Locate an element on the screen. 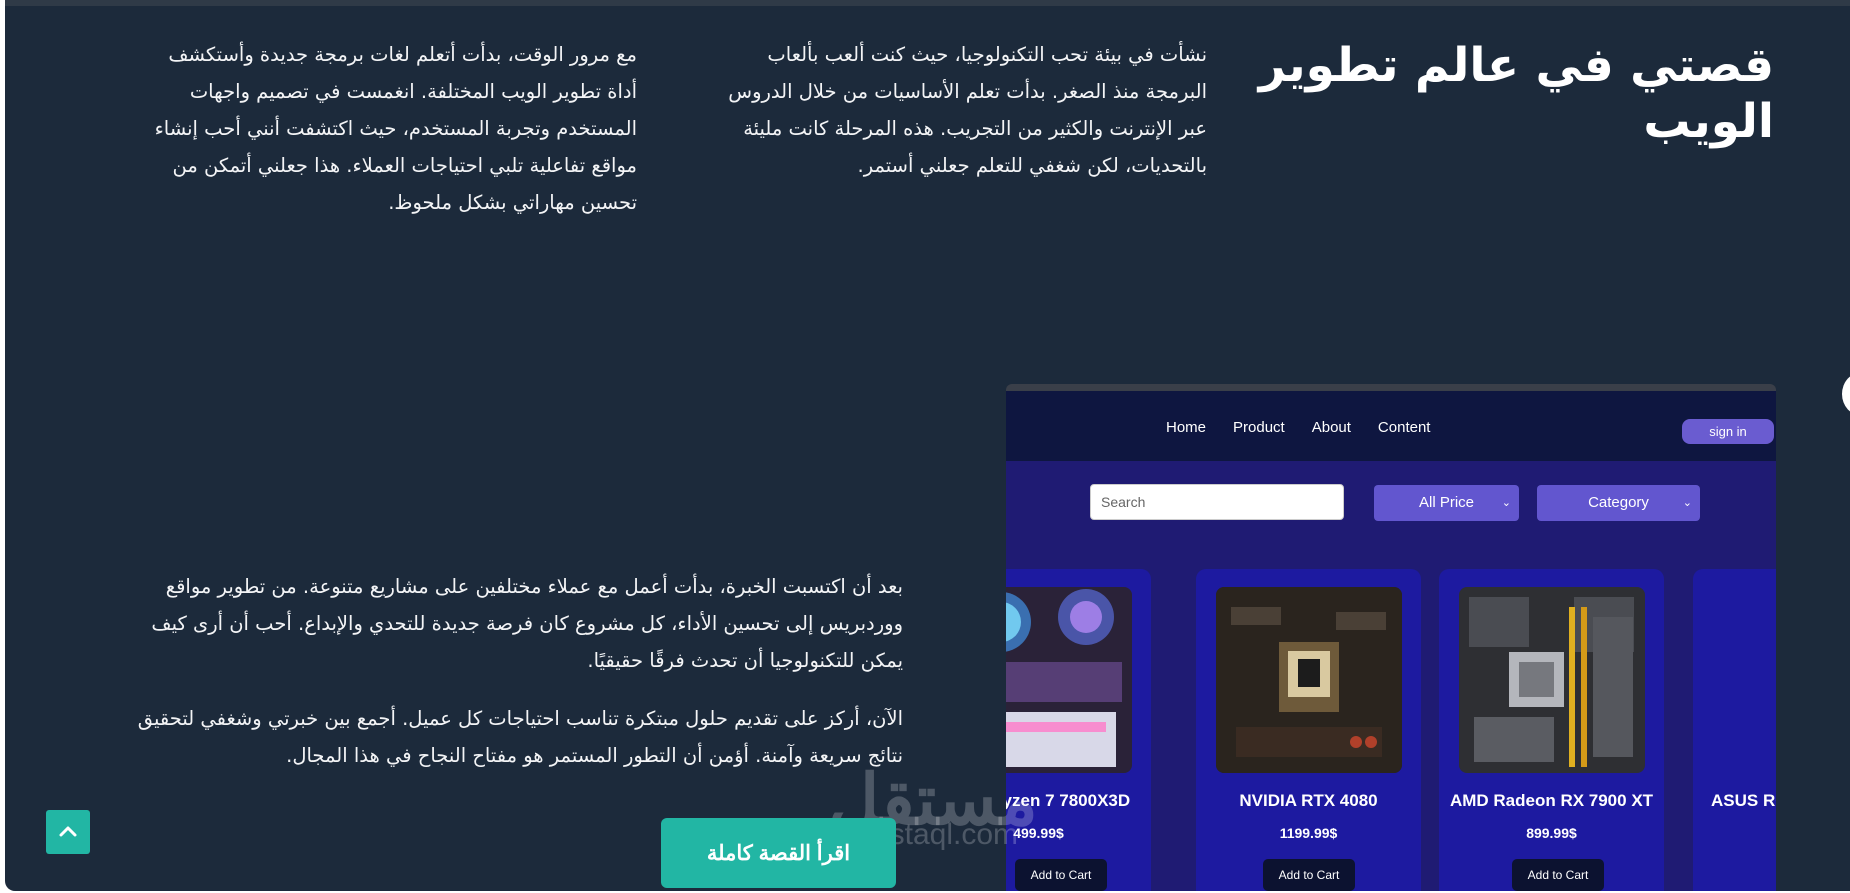 The width and height of the screenshot is (1850, 893). preview-sign-in-button: sign in is located at coordinates (1728, 431).